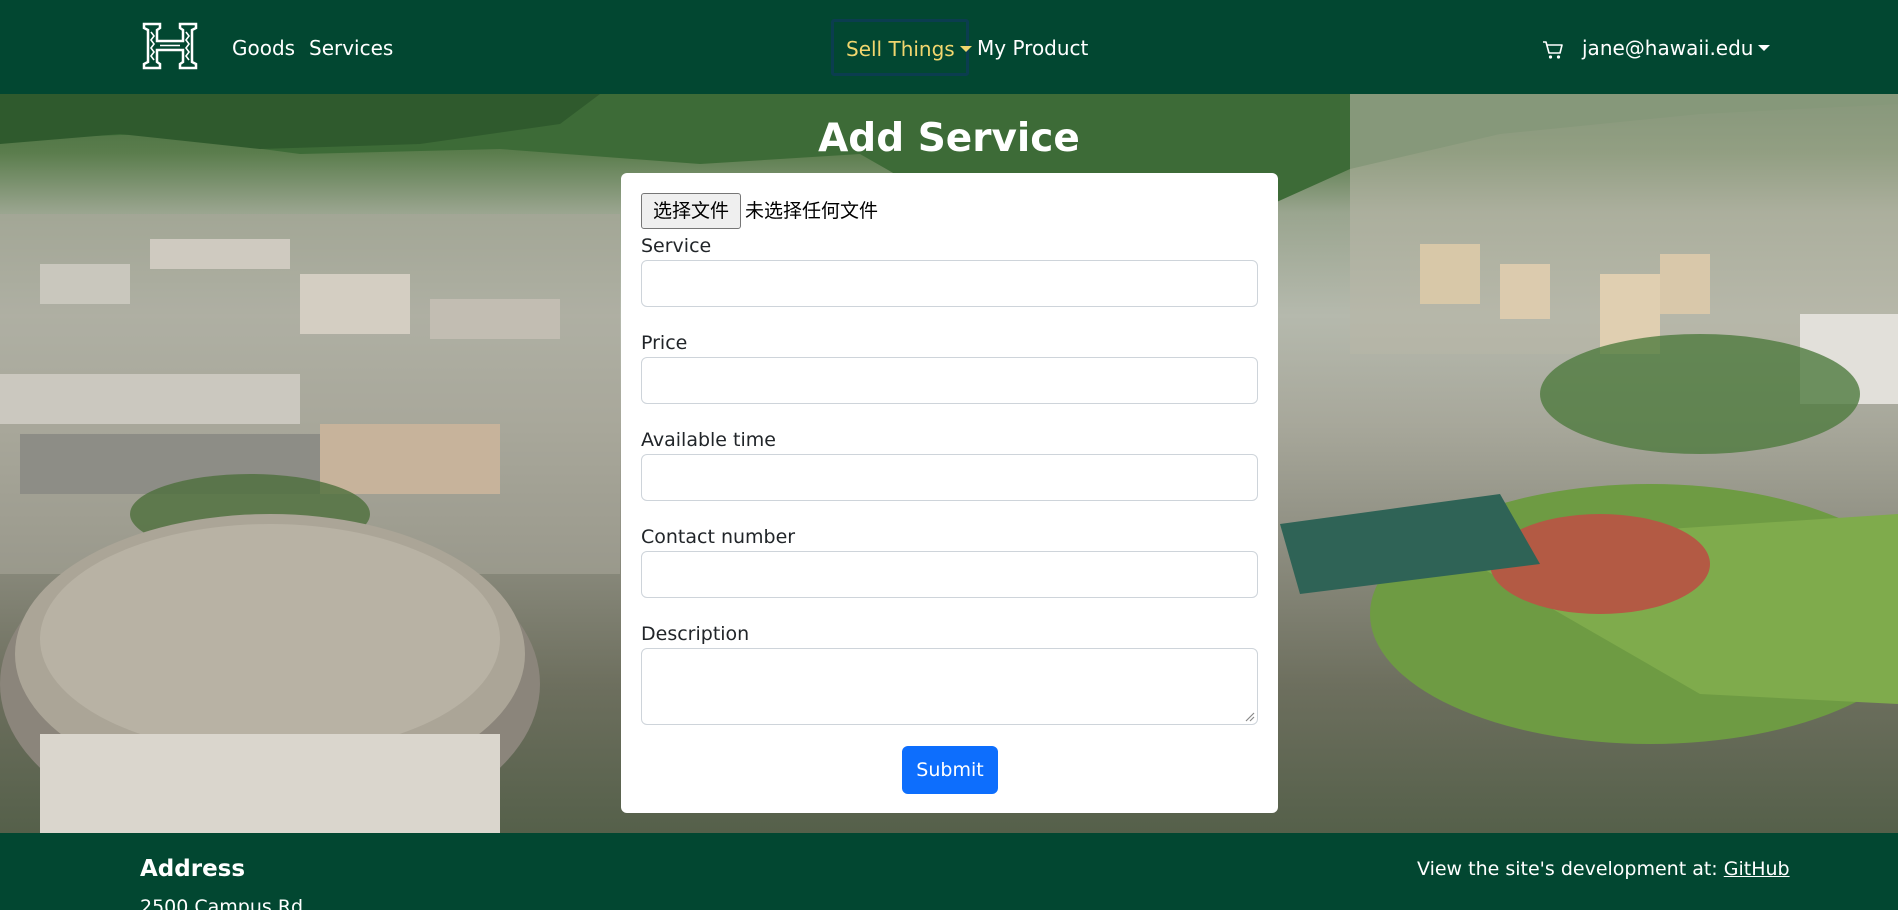 This screenshot has width=1898, height=910. I want to click on file-status: 未选择任何文件, so click(812, 211).